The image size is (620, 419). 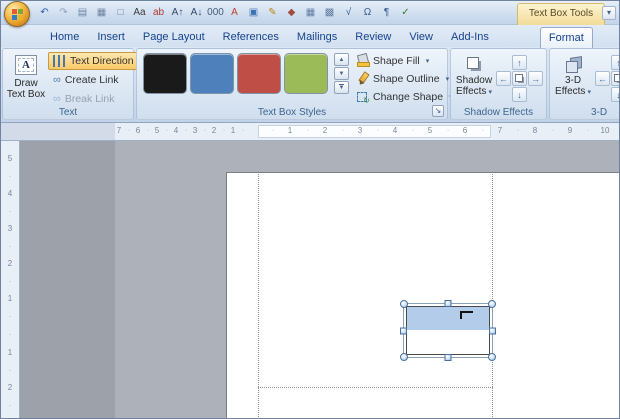 I want to click on grow-font-icon: A↑, so click(x=177, y=13).